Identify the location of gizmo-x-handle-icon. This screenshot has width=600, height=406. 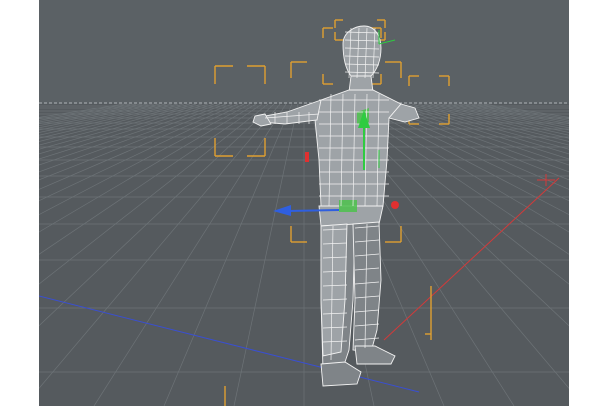
(395, 205).